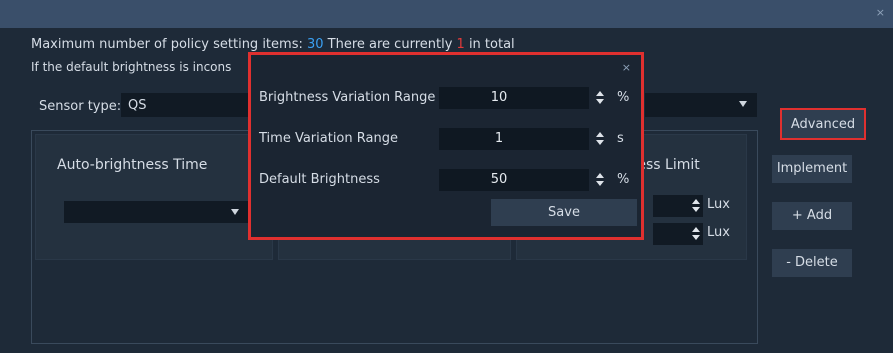  What do you see at coordinates (626, 67) in the screenshot?
I see `dialog-close-icon: ×` at bounding box center [626, 67].